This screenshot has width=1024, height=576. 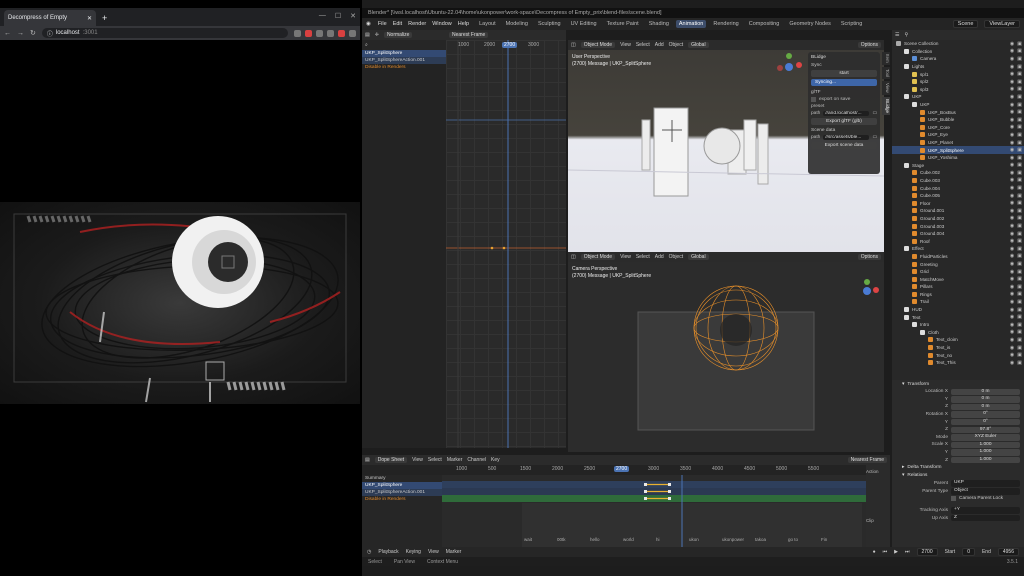 I want to click on outliner-item: Cloth ◉ ▣, so click(x=958, y=333).